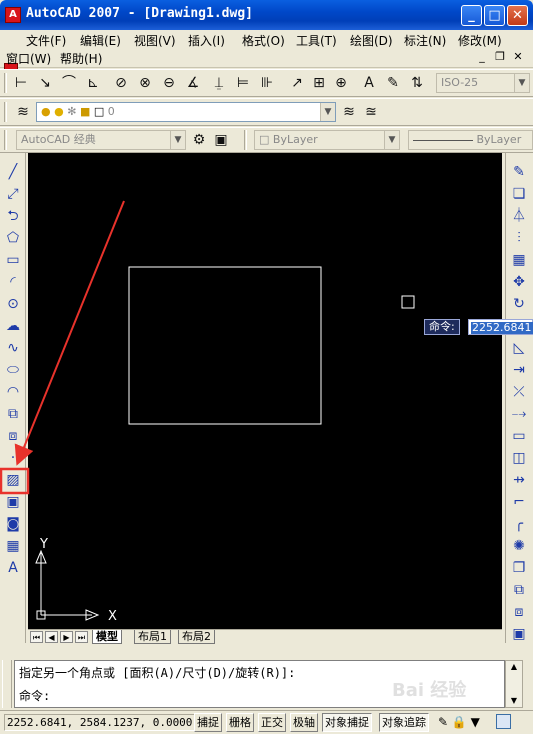 The height and width of the screenshot is (734, 533). What do you see at coordinates (13, 238) in the screenshot?
I see `polygon-icon: ⬠` at bounding box center [13, 238].